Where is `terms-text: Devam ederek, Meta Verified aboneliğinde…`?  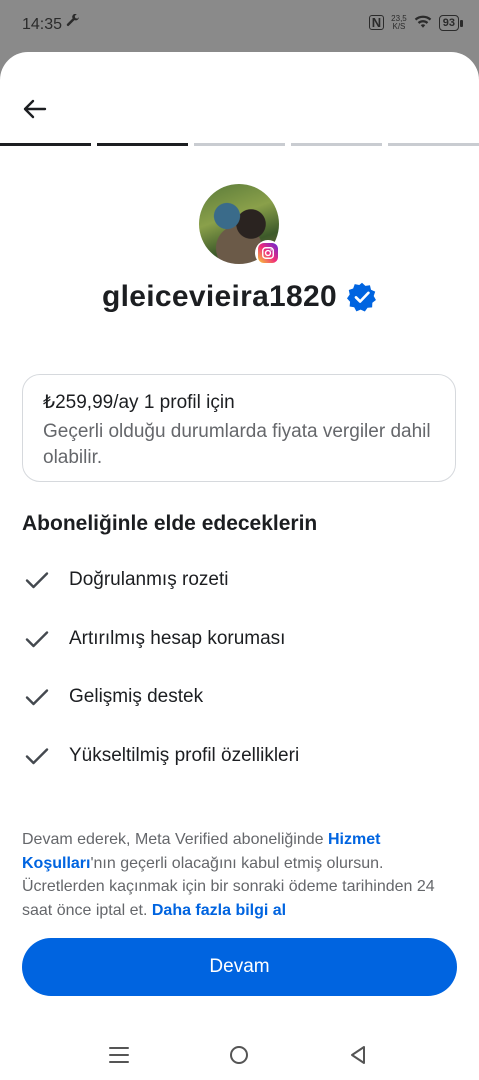 terms-text: Devam ederek, Meta Verified aboneliğinde… is located at coordinates (240, 875).